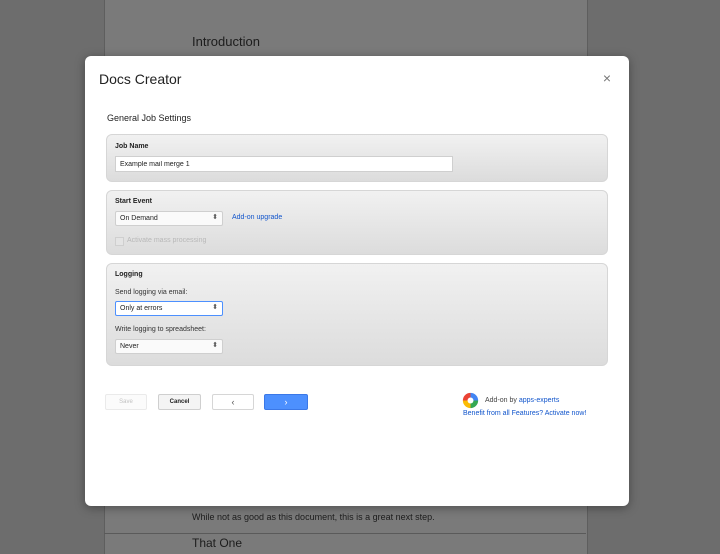 The image size is (720, 554). Describe the element at coordinates (133, 201) in the screenshot. I see `start-event-label: Start Event` at that location.